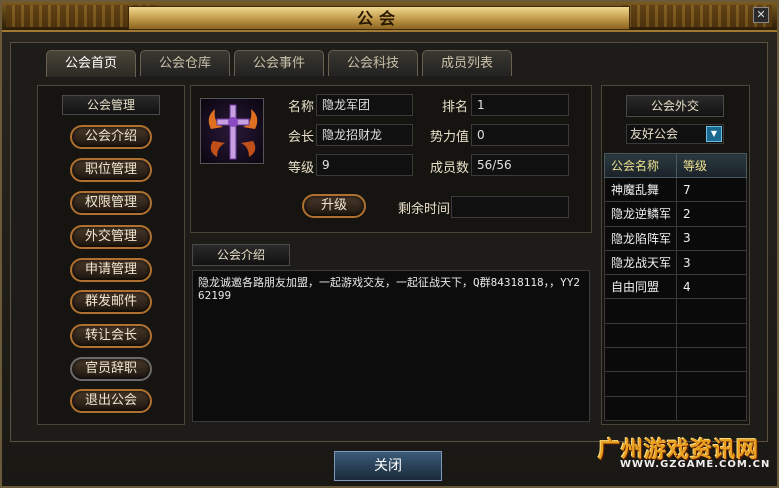 The image size is (779, 488). What do you see at coordinates (711, 165) in the screenshot?
I see `column-header-level: 等级` at bounding box center [711, 165].